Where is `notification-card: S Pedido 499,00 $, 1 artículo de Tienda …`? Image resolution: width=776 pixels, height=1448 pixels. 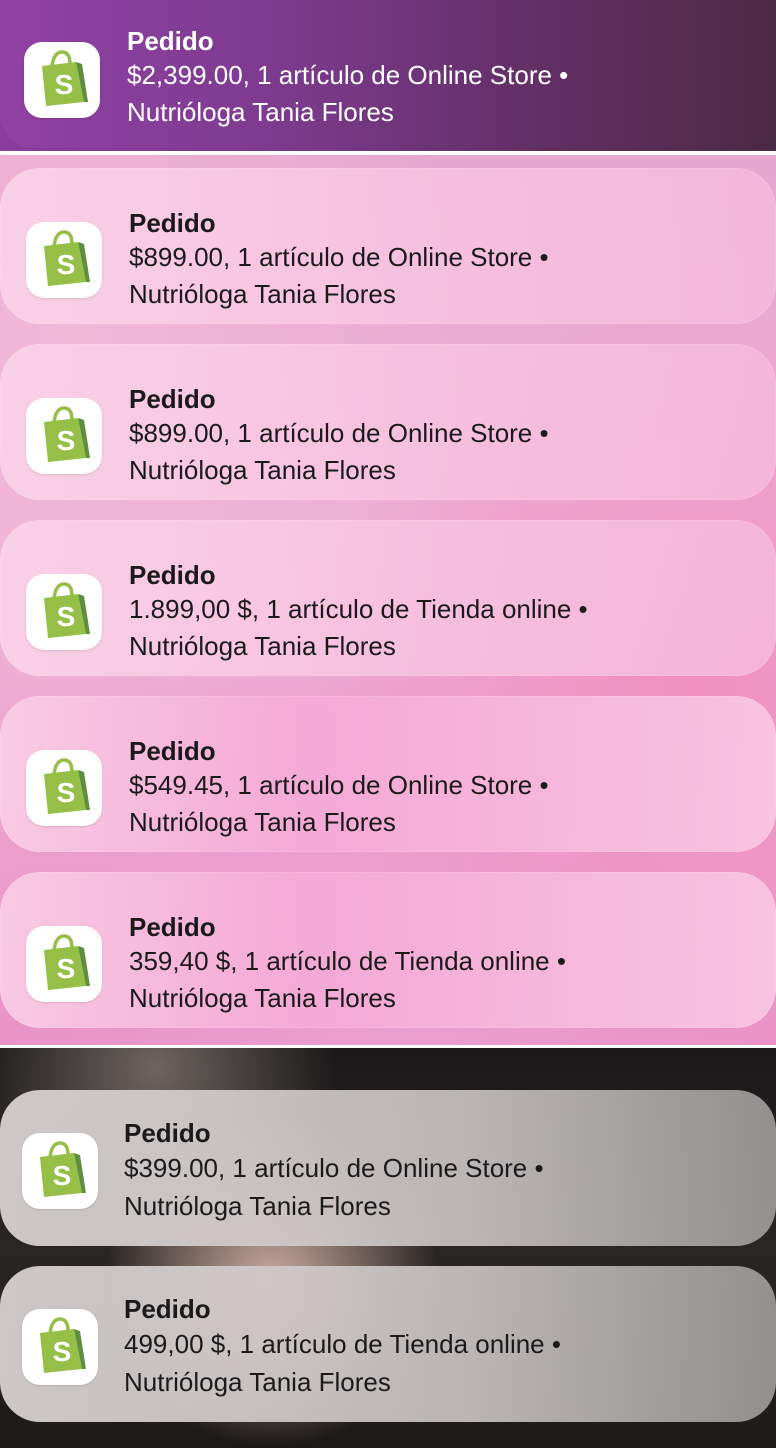
notification-card: S Pedido 499,00 $, 1 artículo de Tienda … is located at coordinates (388, 1344).